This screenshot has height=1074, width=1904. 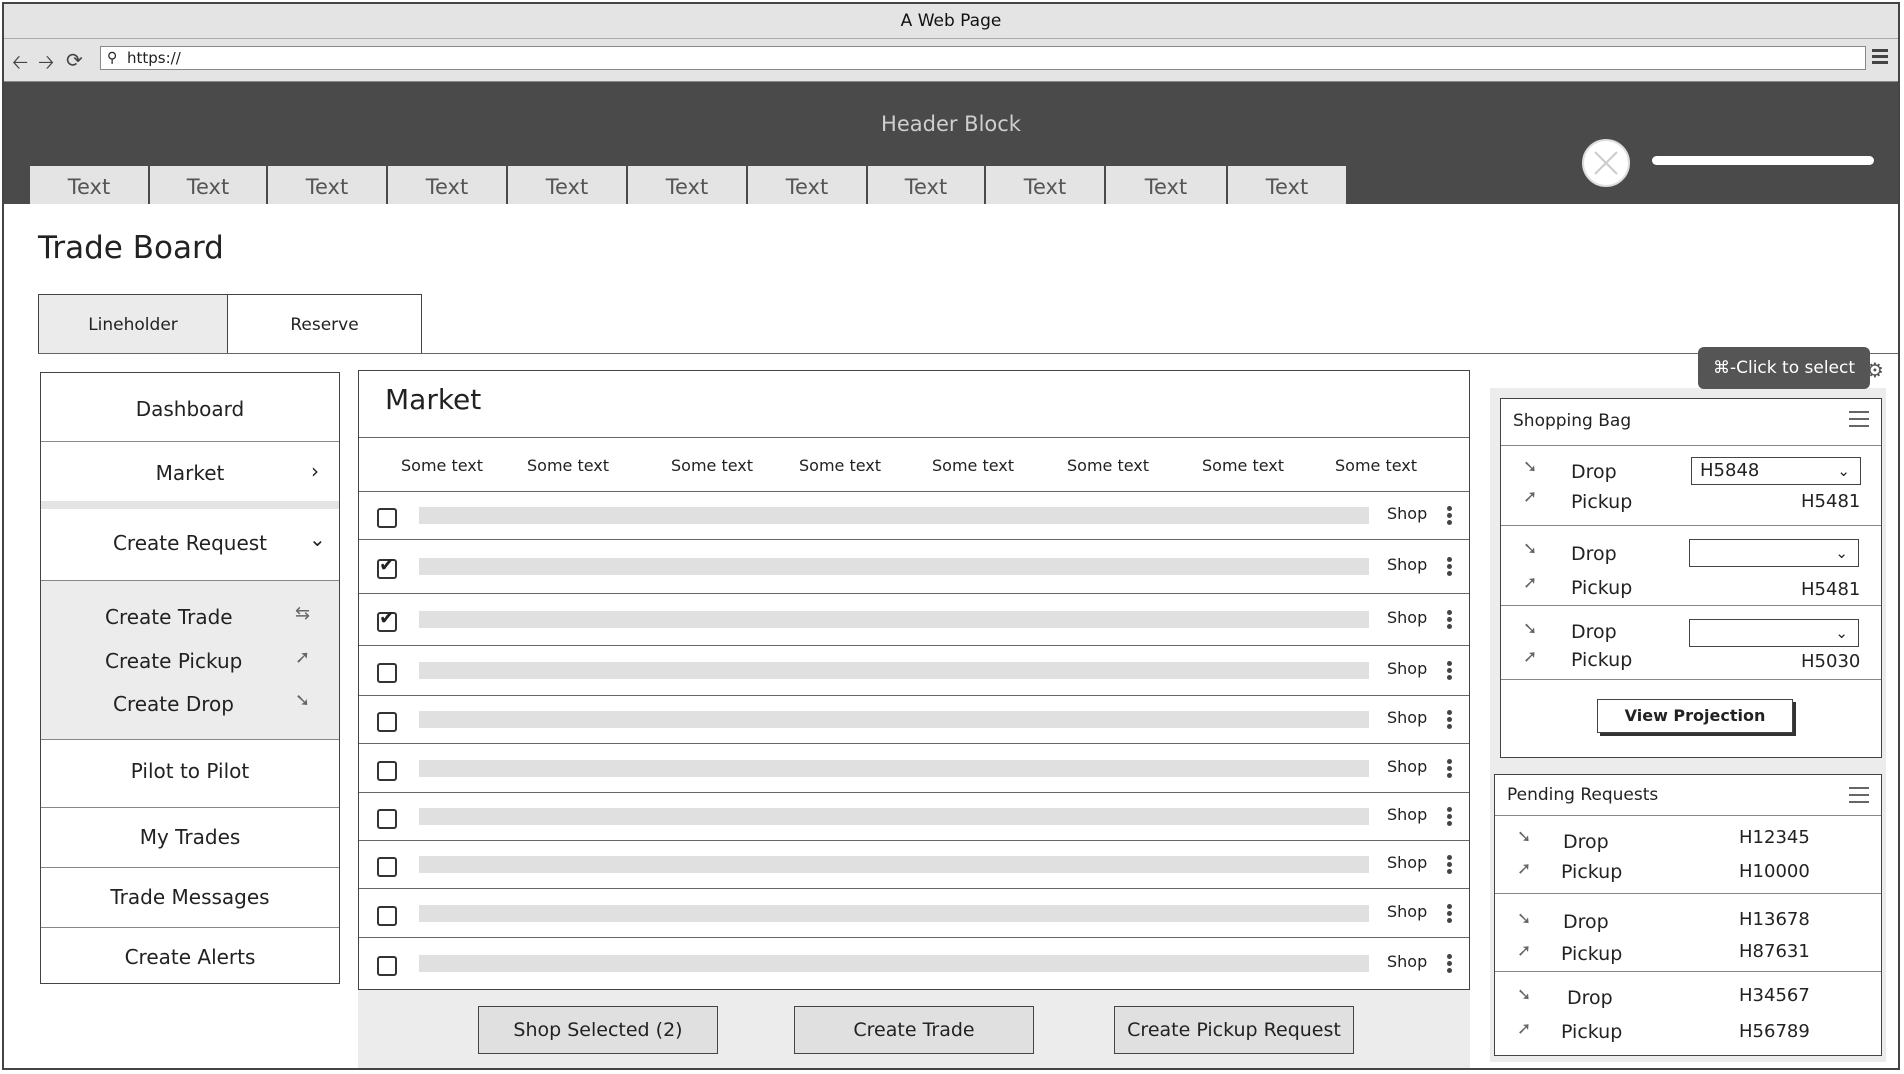 What do you see at coordinates (1774, 871) in the screenshot?
I see `pickup-value: H10000` at bounding box center [1774, 871].